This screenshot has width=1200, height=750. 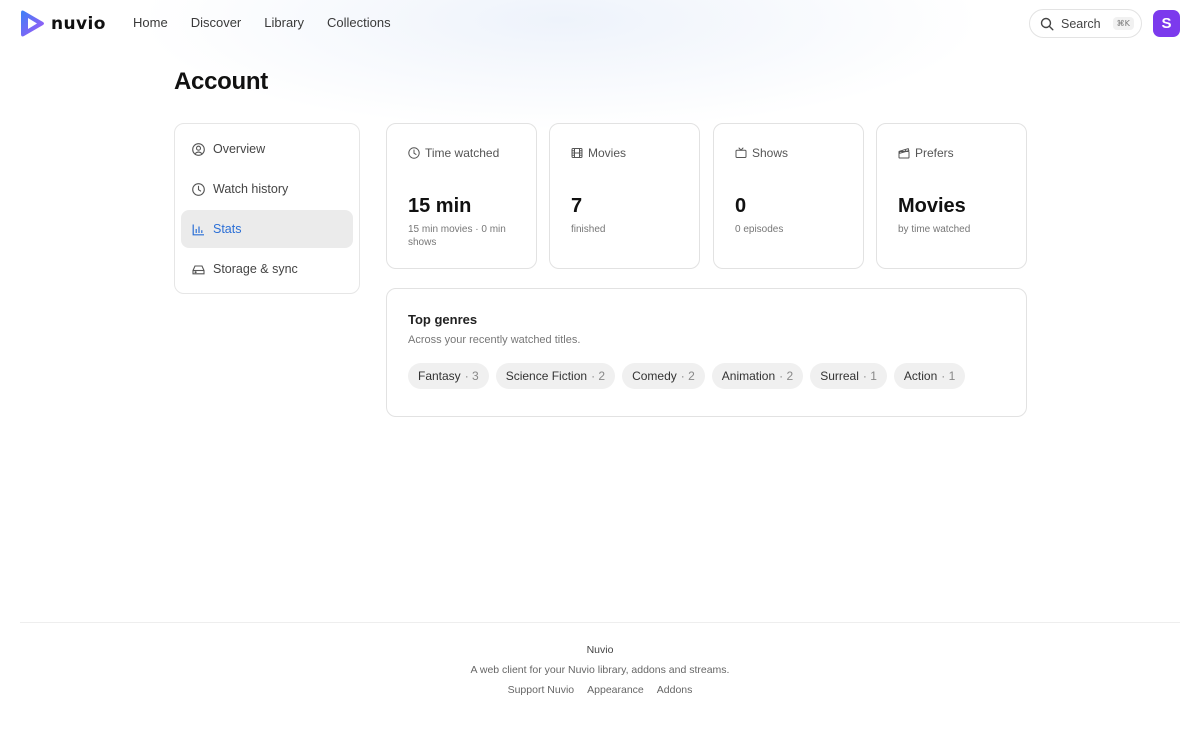 I want to click on genre-name: Surreal, so click(x=839, y=376).